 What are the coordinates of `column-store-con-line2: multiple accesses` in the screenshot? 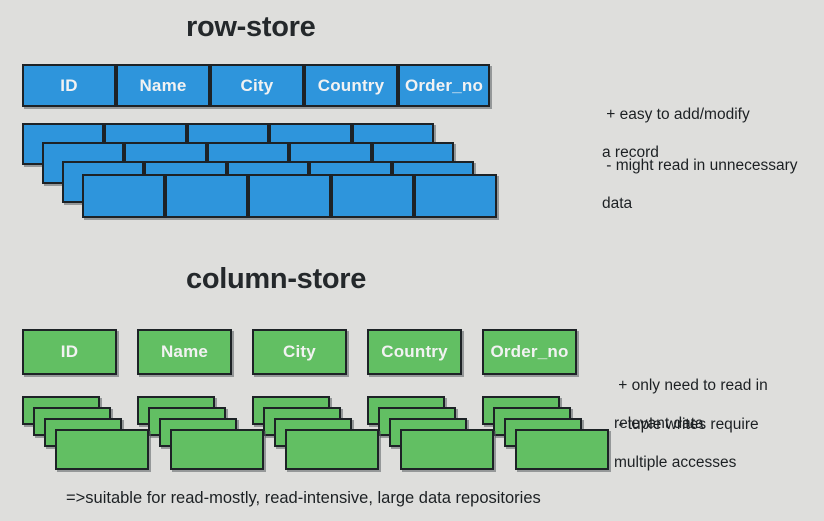 It's located at (675, 462).